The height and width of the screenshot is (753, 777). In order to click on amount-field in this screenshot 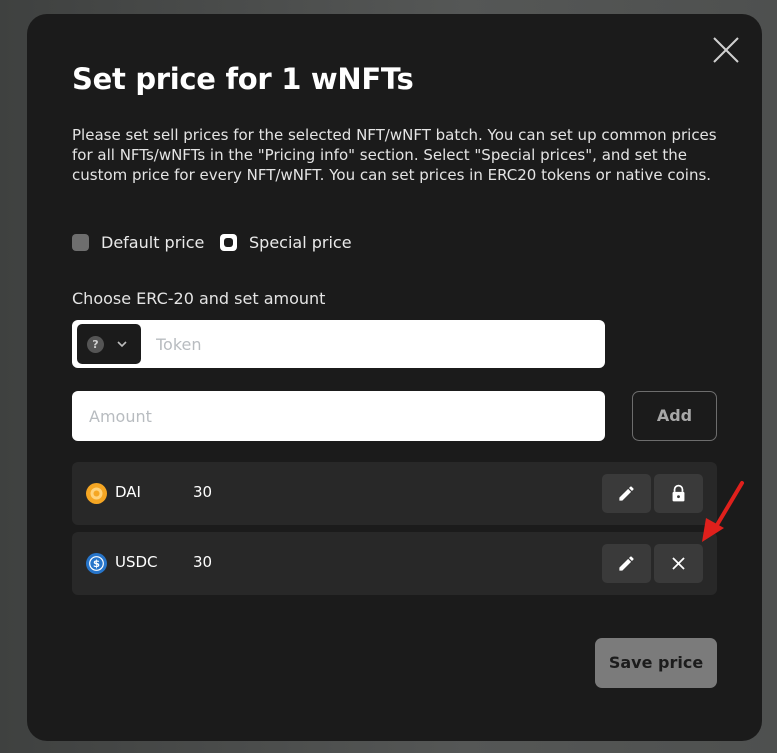, I will do `click(338, 416)`.